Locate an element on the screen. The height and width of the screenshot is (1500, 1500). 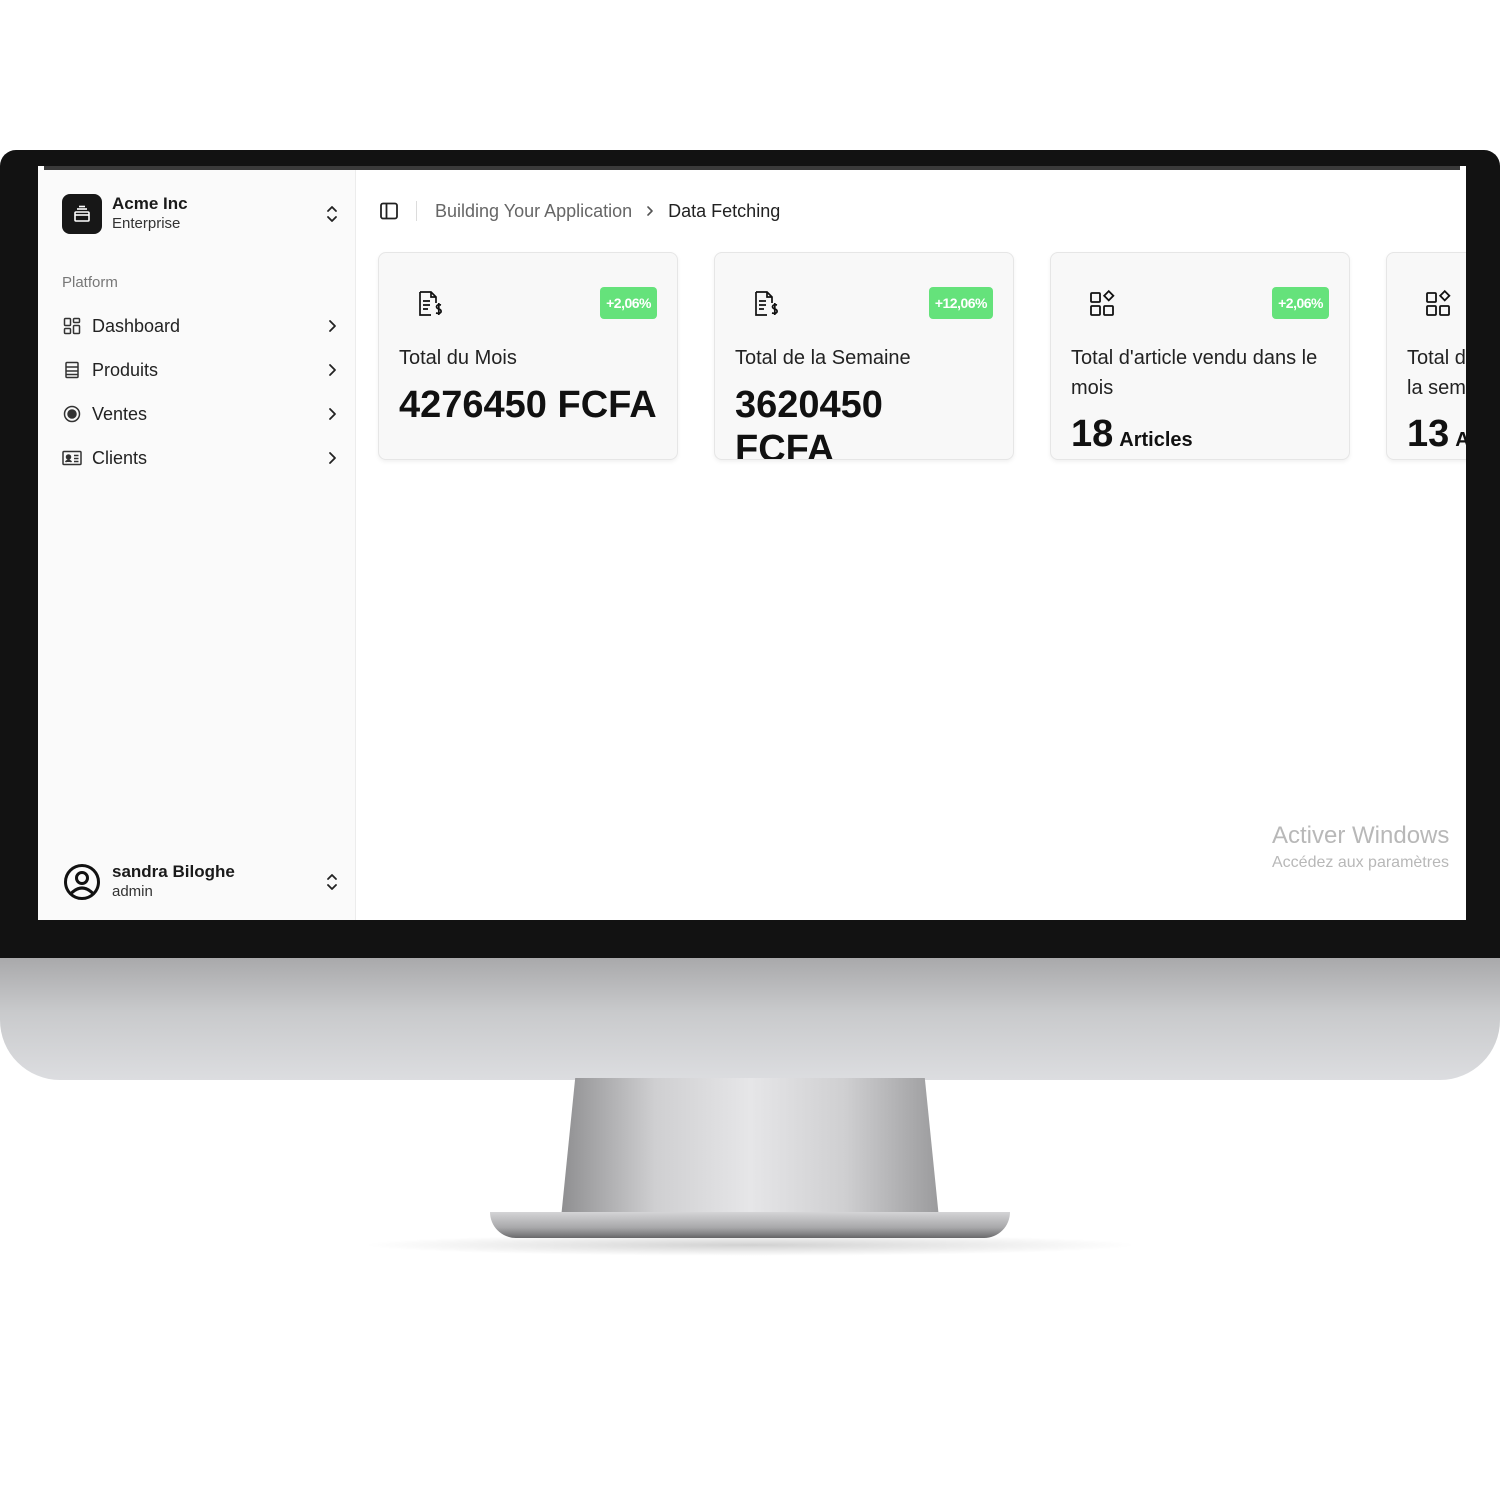
card-value: 18 Articles is located at coordinates (1132, 434).